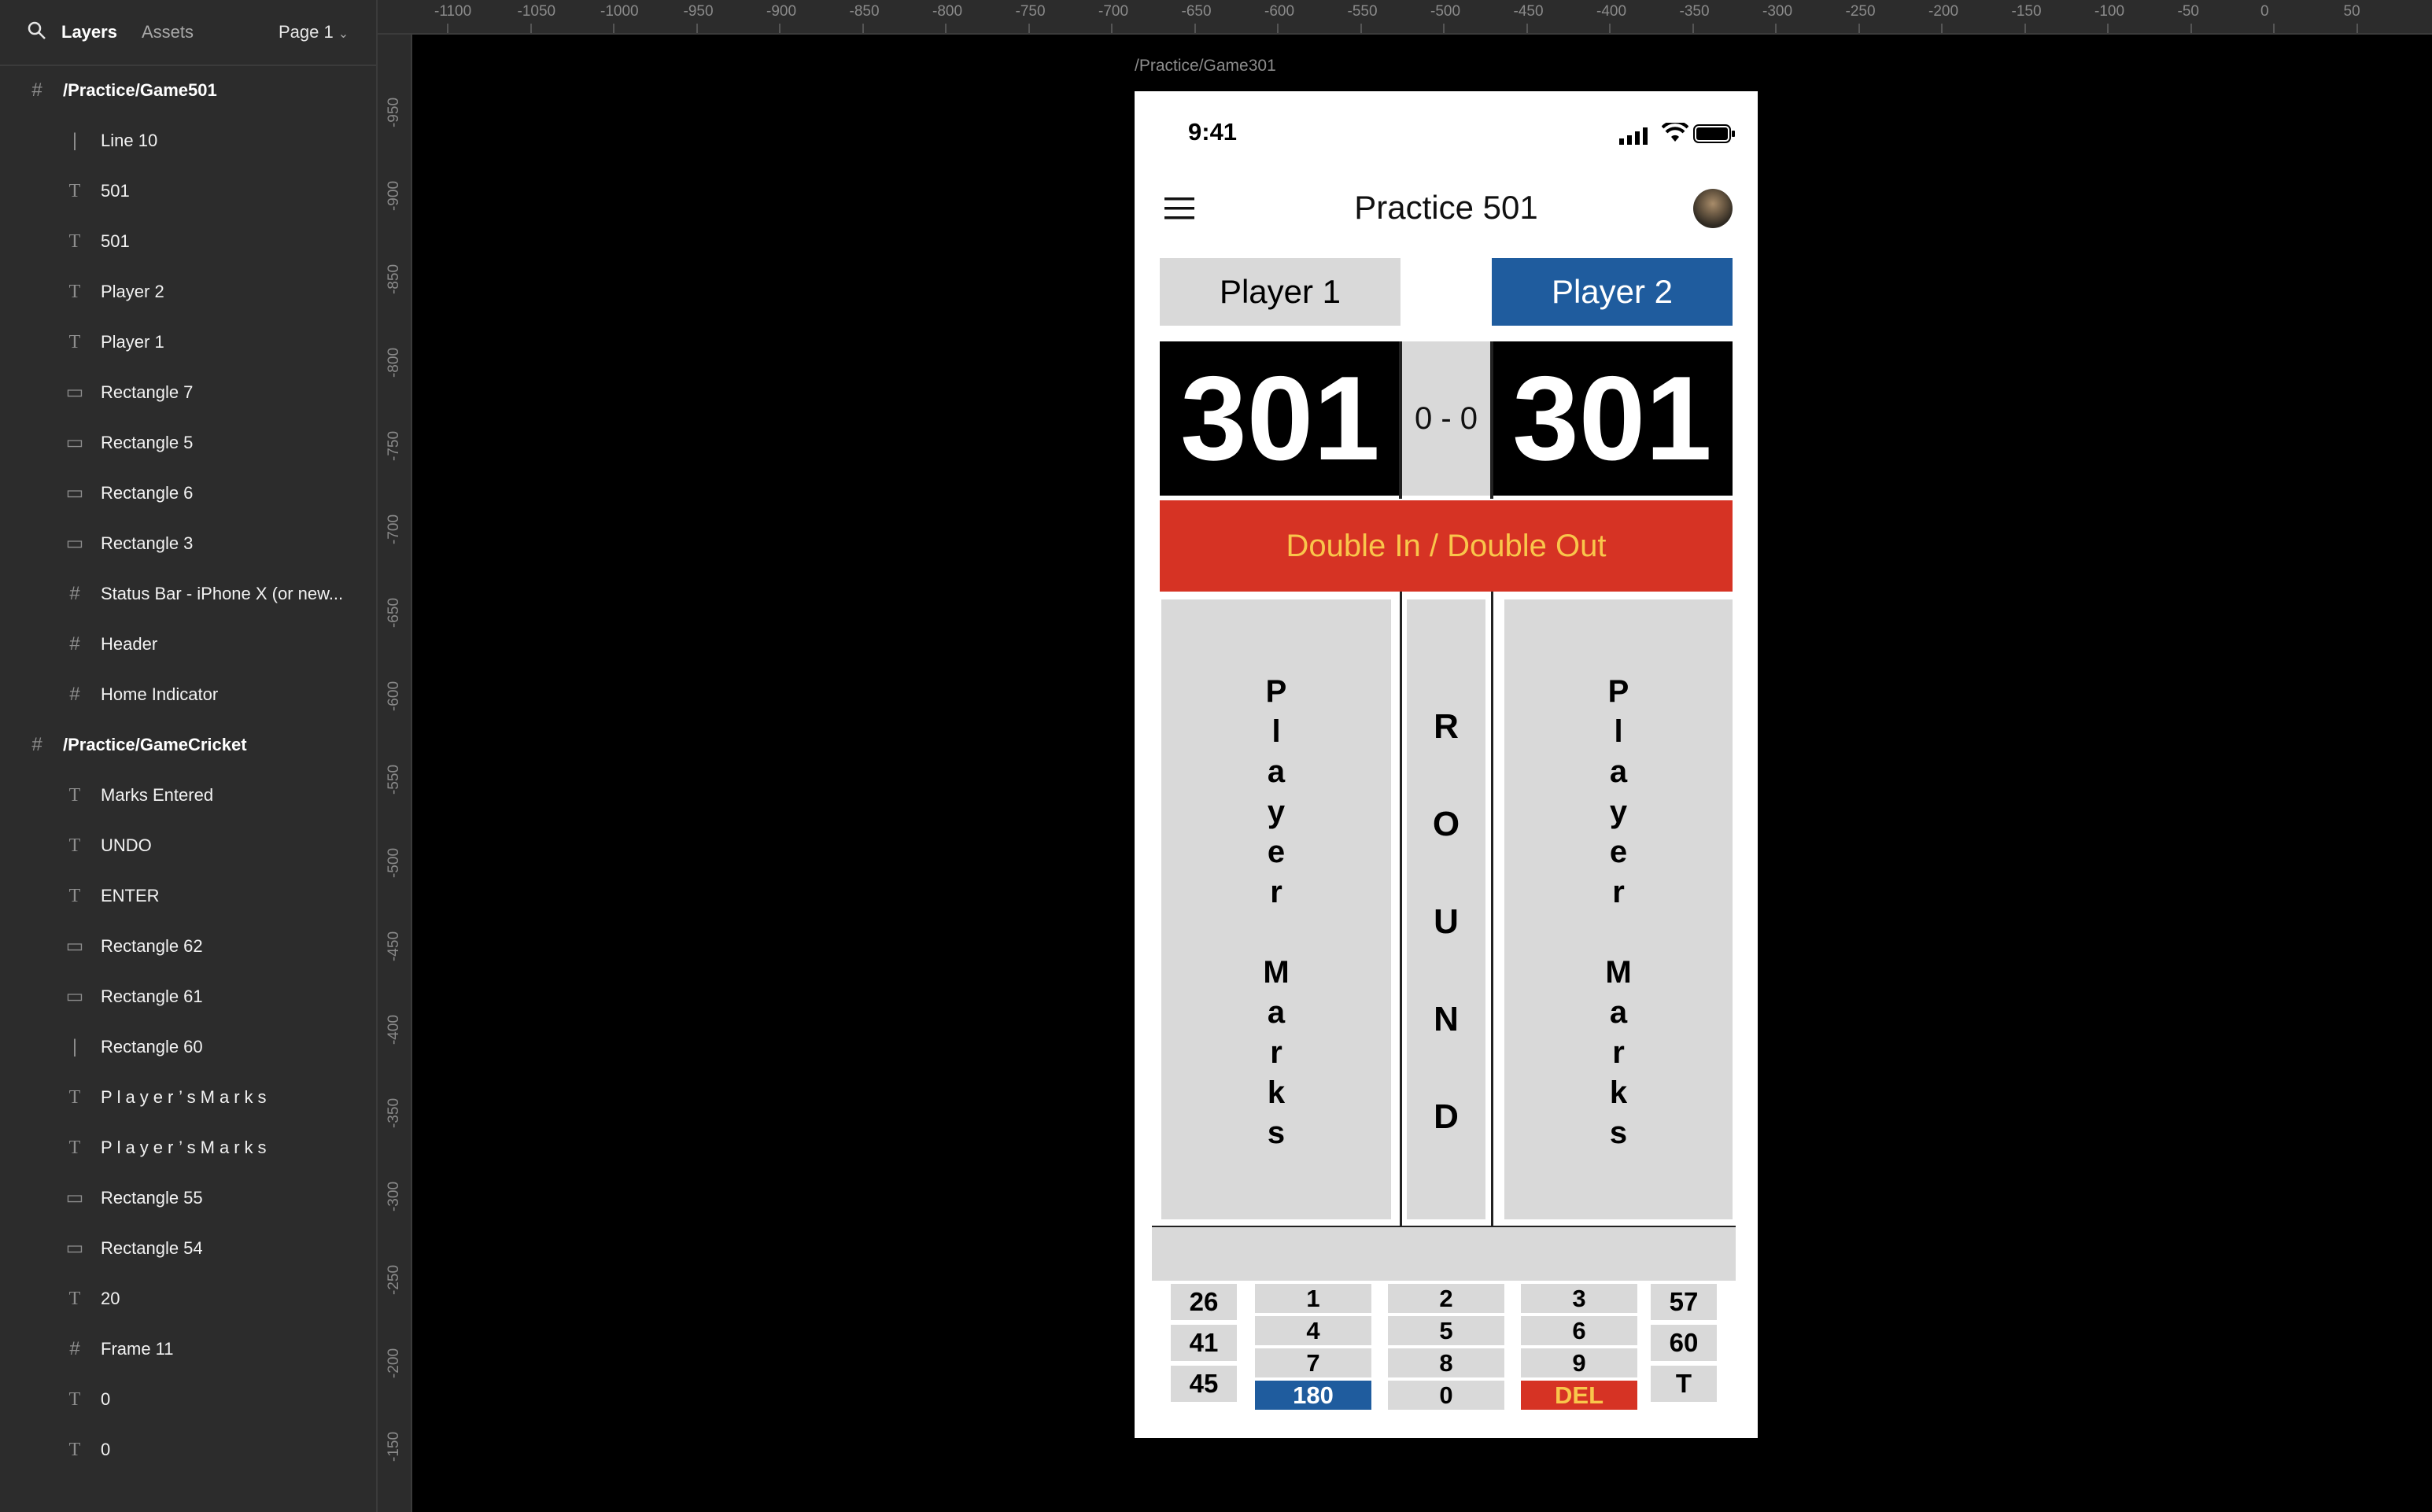 The height and width of the screenshot is (1512, 2432). Describe the element at coordinates (536, 11) in the screenshot. I see `ruler-tick-label: -1050` at that location.